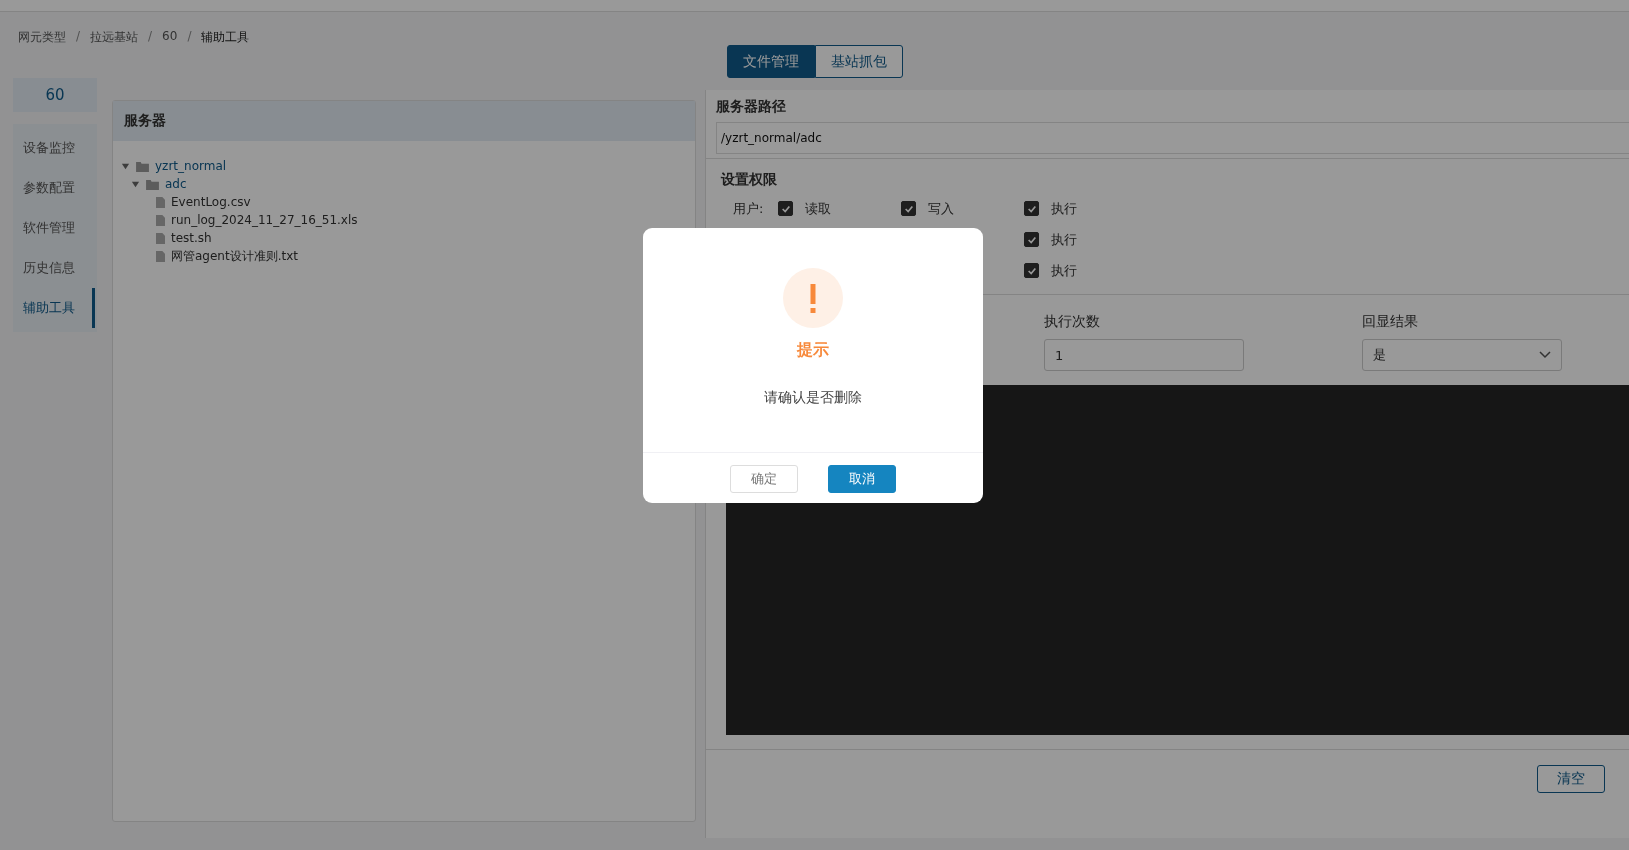  Describe the element at coordinates (813, 350) in the screenshot. I see `dialog-title: 提示` at that location.